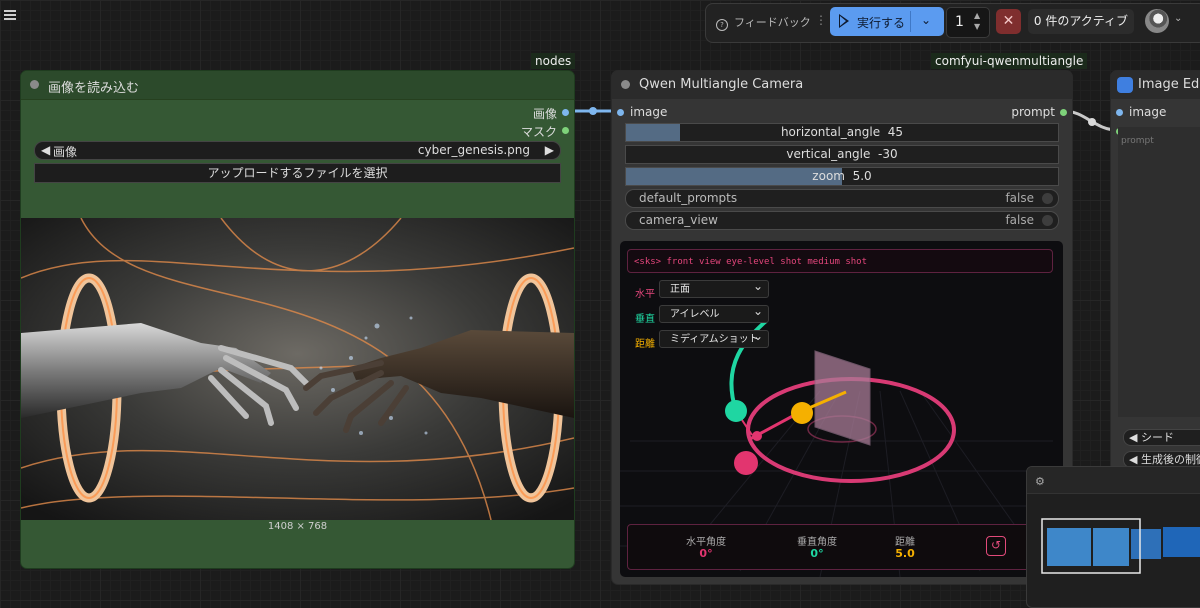  I want to click on seed-widget: ◀ シード, so click(1161, 437).